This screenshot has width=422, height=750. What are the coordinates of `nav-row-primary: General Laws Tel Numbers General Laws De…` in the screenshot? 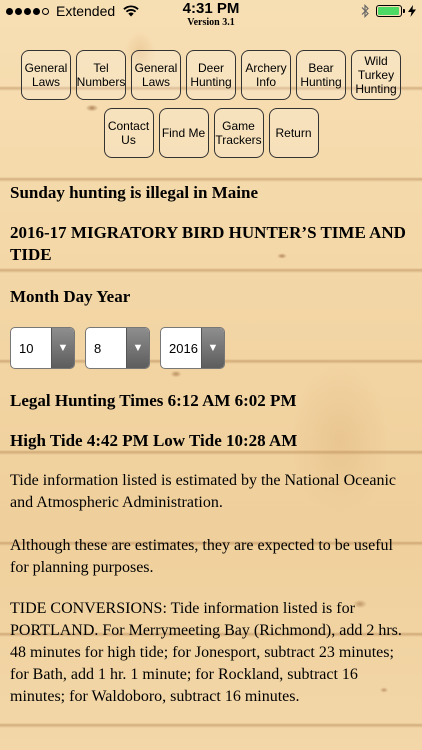 It's located at (211, 75).